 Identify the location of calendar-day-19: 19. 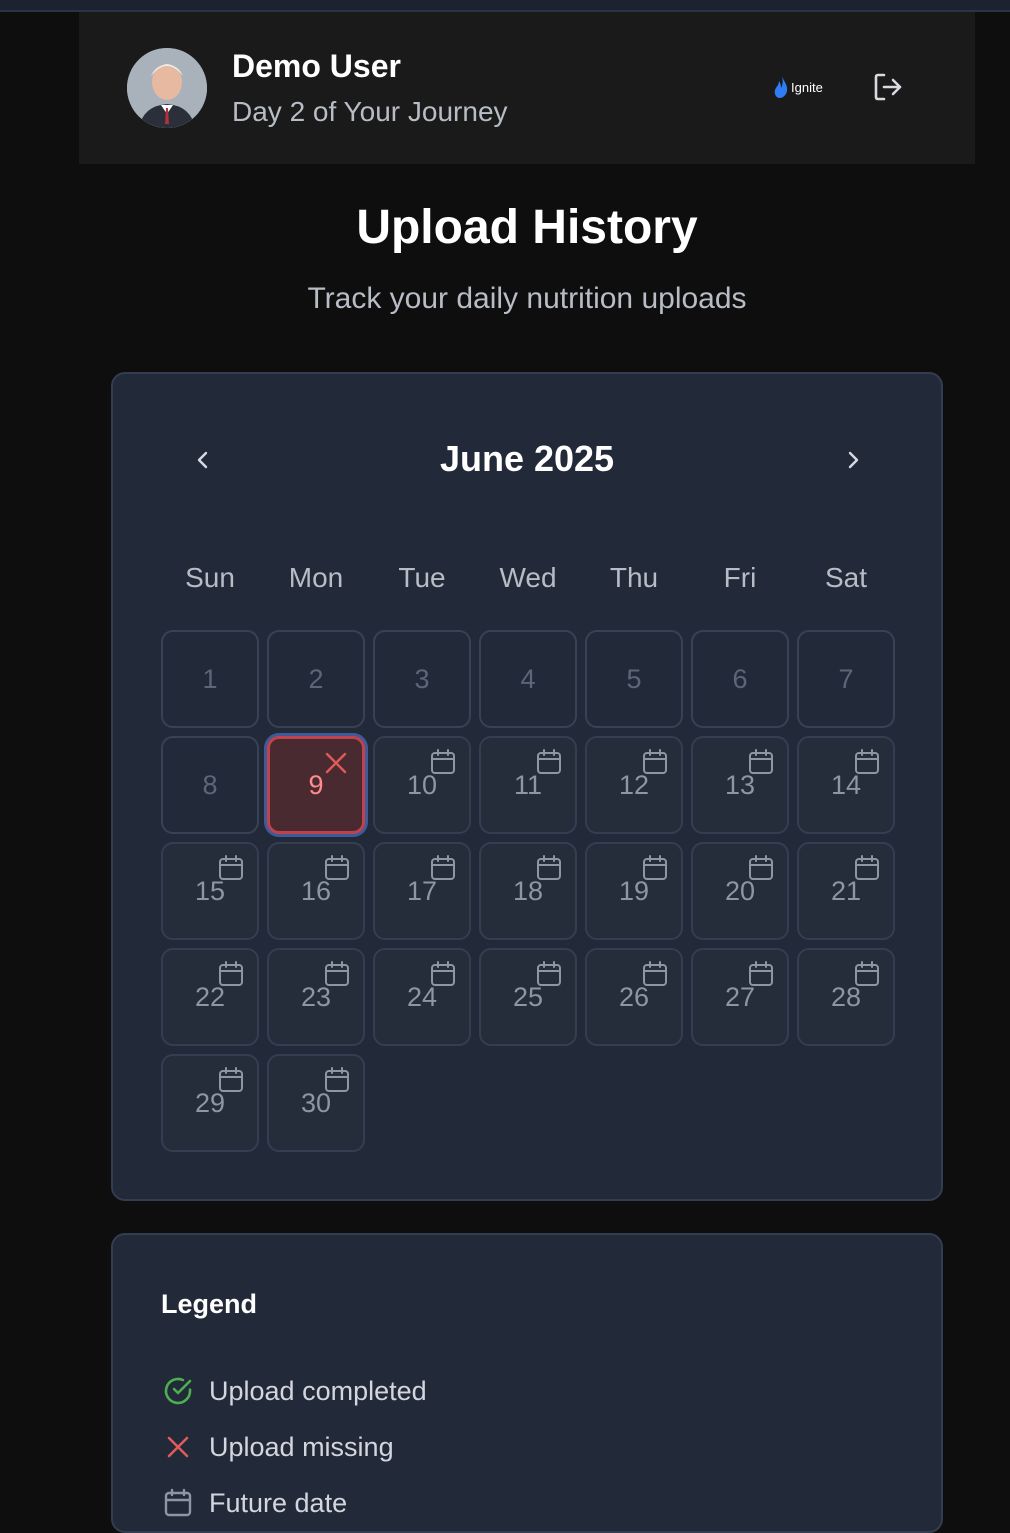
(634, 891).